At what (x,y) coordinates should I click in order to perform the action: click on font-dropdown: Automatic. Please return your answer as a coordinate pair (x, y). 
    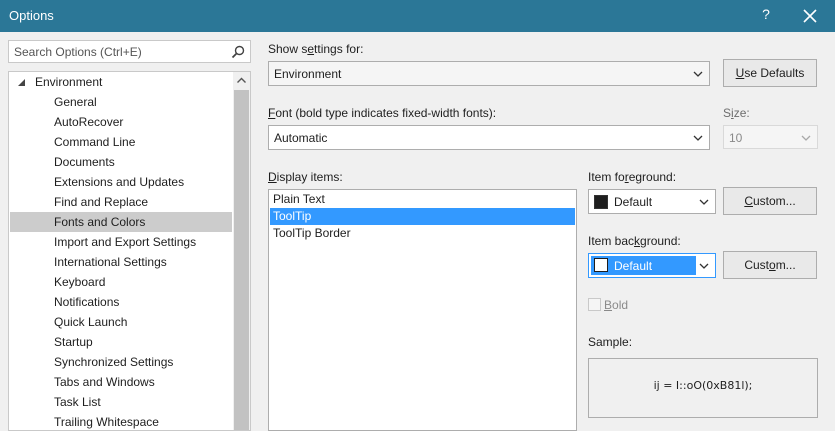
    Looking at the image, I should click on (489, 137).